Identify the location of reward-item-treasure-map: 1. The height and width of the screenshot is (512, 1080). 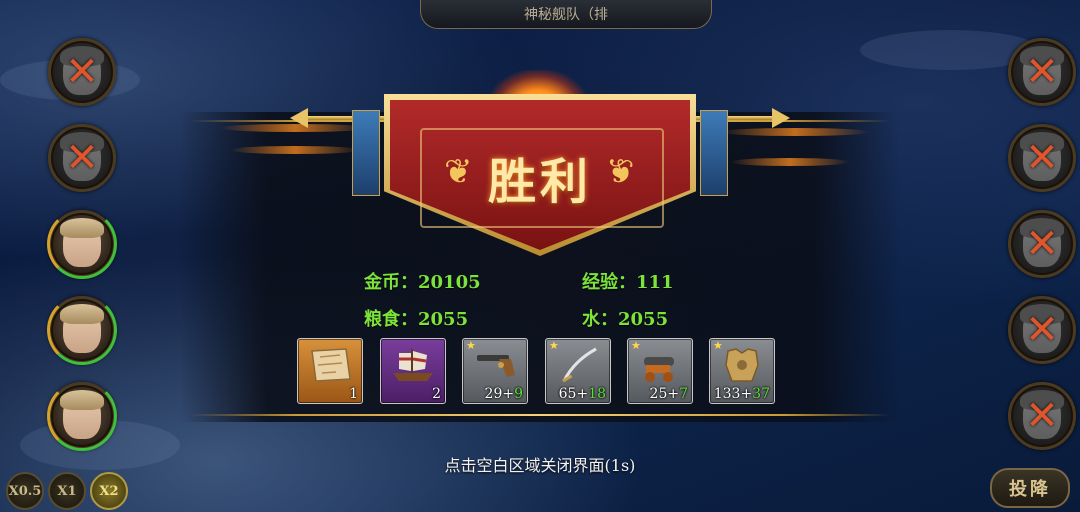
(330, 371).